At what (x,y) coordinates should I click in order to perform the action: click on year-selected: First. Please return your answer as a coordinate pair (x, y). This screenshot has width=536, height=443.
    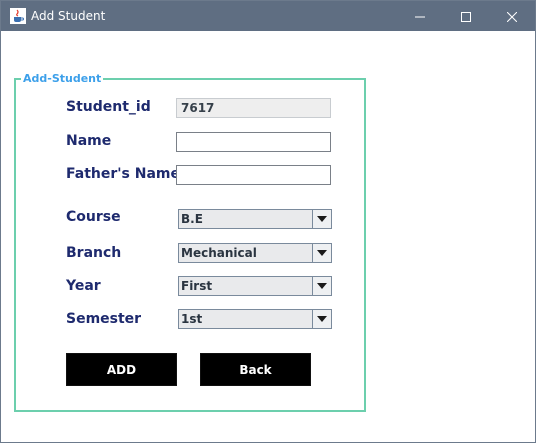
    Looking at the image, I should click on (197, 286).